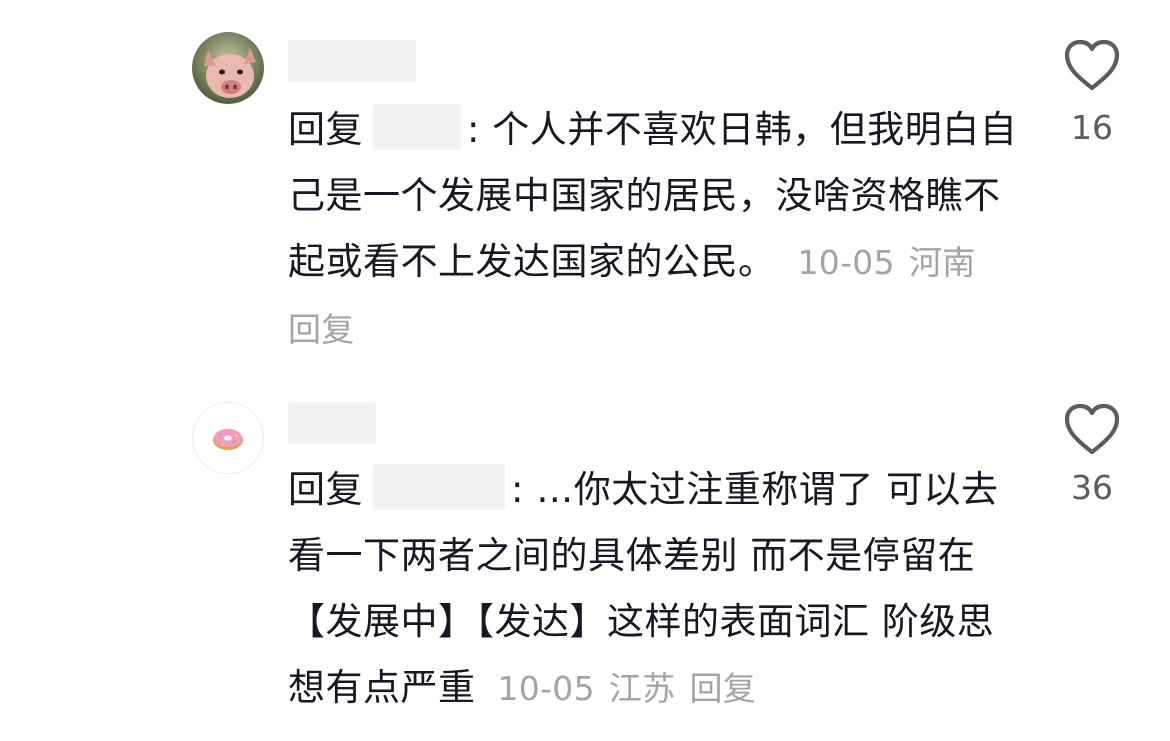 This screenshot has width=1170, height=741. What do you see at coordinates (1092, 487) in the screenshot?
I see `like-count: 36` at bounding box center [1092, 487].